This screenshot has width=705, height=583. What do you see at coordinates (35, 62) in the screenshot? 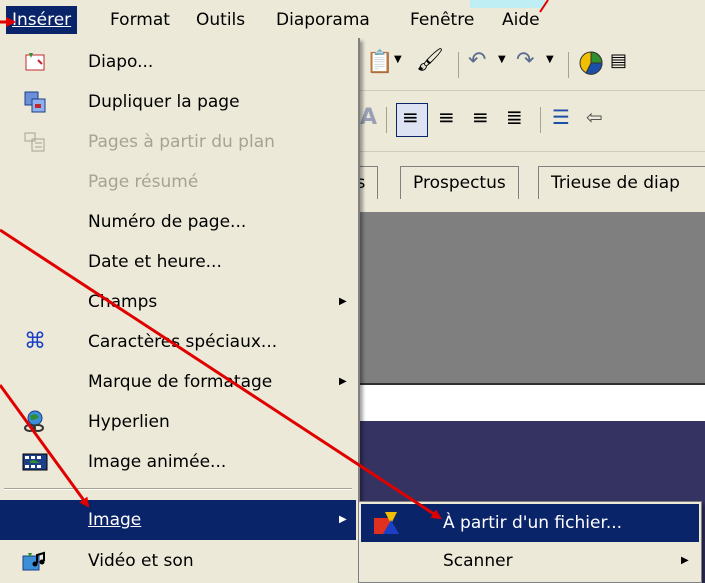
I see `slide-icon` at bounding box center [35, 62].